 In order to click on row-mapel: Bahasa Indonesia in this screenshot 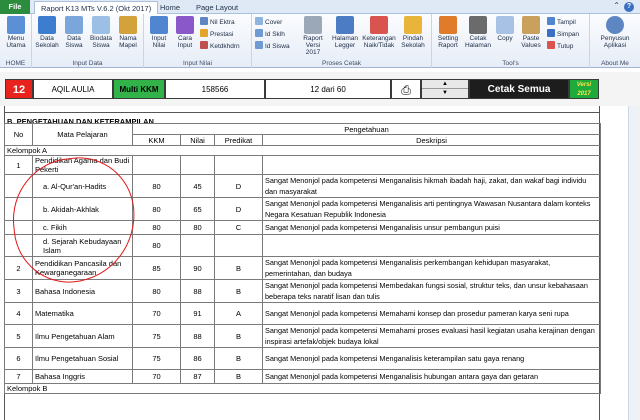, I will do `click(82, 291)`.